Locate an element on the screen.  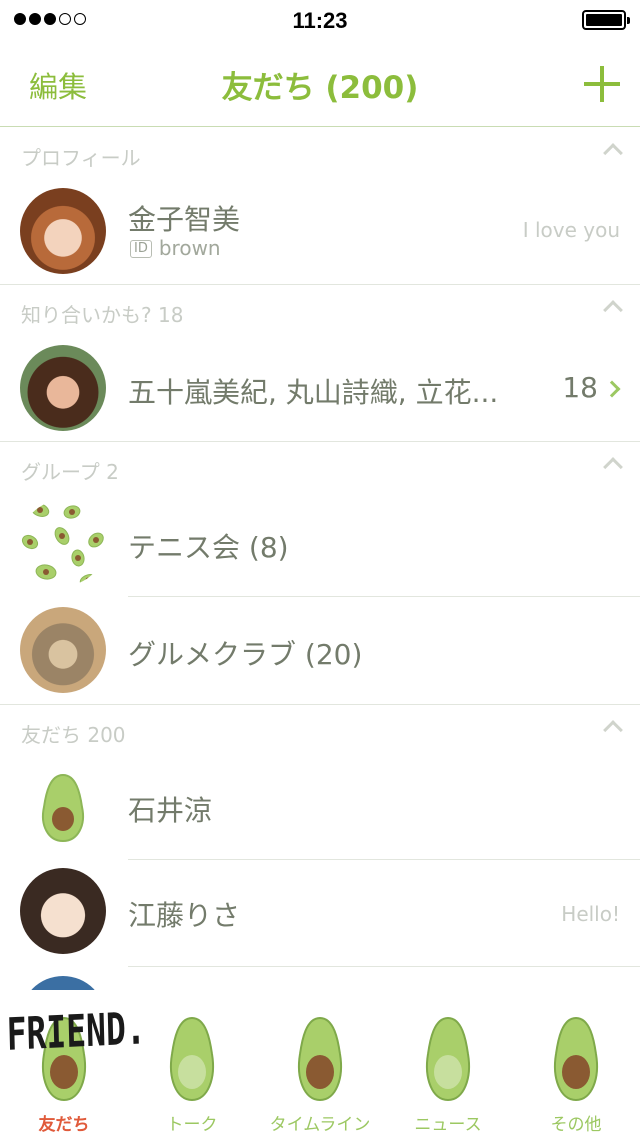
status-time: 11:23 is located at coordinates (320, 20).